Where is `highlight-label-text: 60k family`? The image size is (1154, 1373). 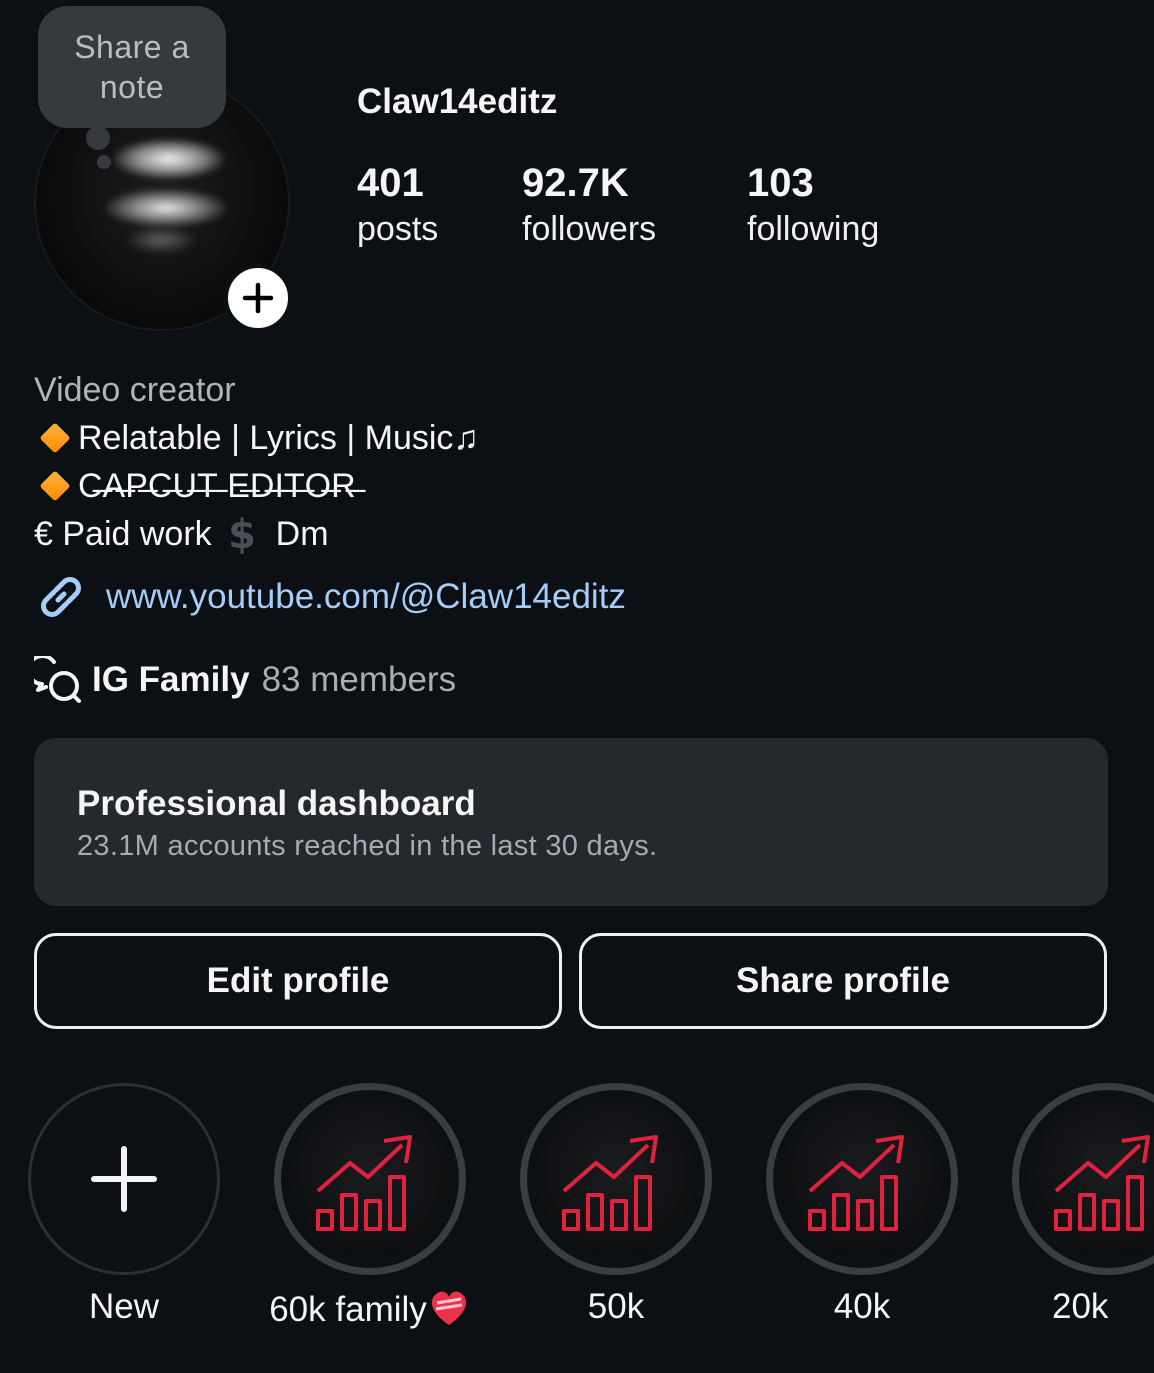
highlight-label-text: 60k family is located at coordinates (348, 1309).